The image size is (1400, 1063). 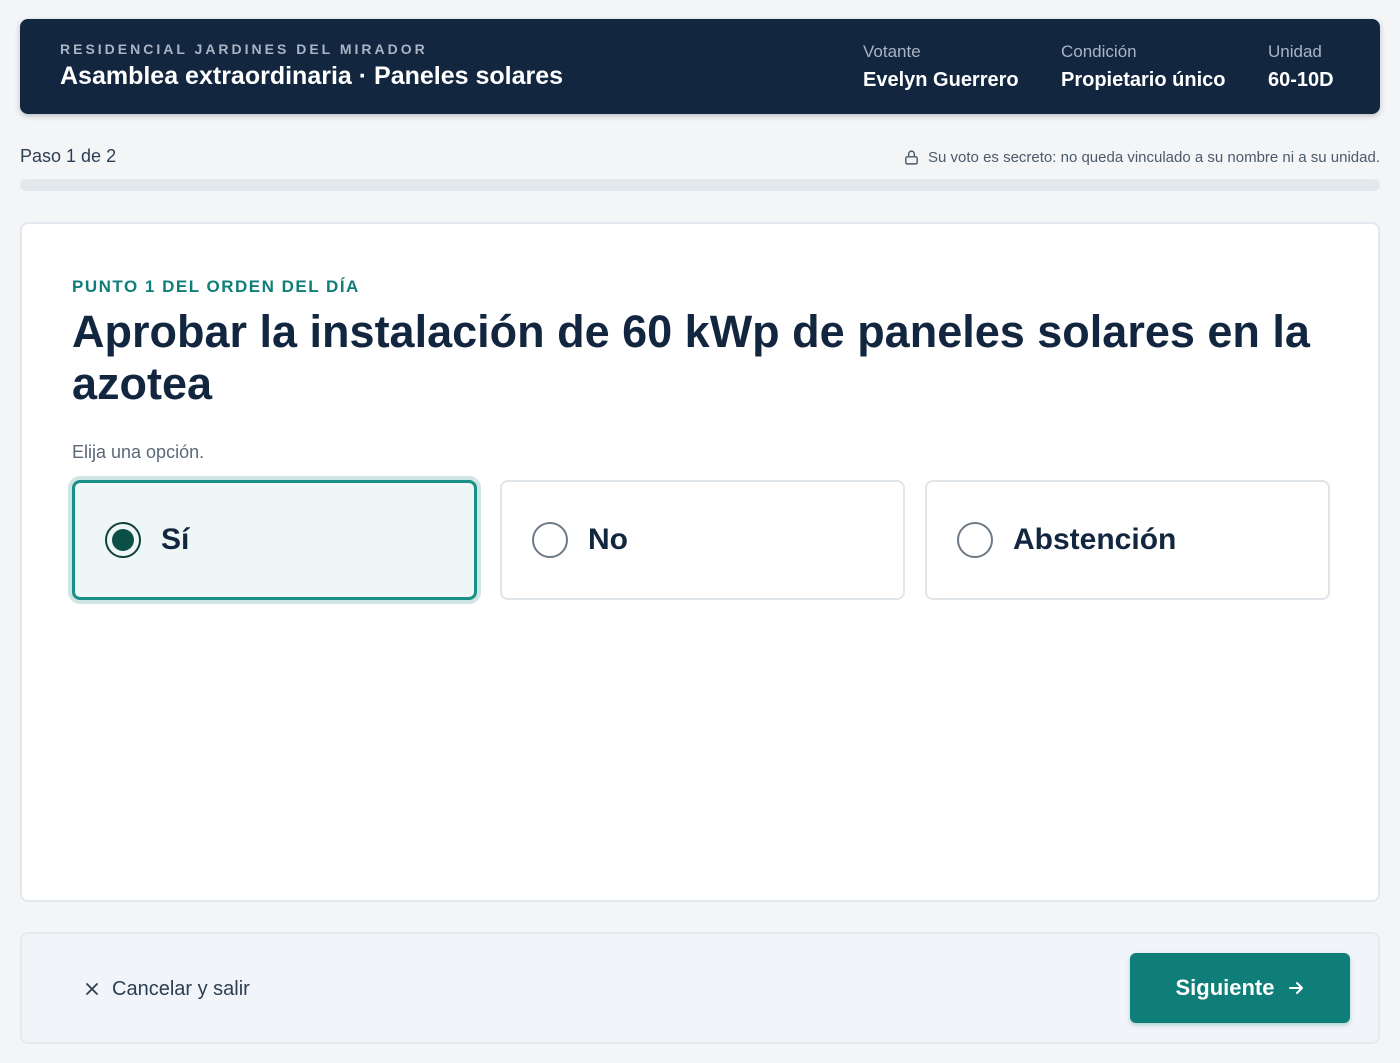 I want to click on option-abstention: Abstención, so click(x=1127, y=540).